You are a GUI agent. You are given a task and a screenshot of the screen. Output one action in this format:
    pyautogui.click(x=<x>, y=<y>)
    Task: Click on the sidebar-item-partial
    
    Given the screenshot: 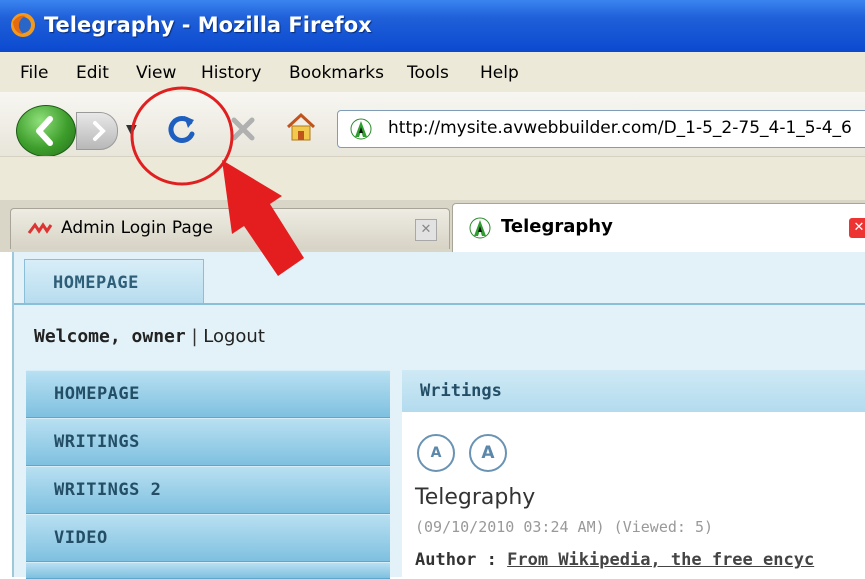 What is the action you would take?
    pyautogui.click(x=208, y=570)
    